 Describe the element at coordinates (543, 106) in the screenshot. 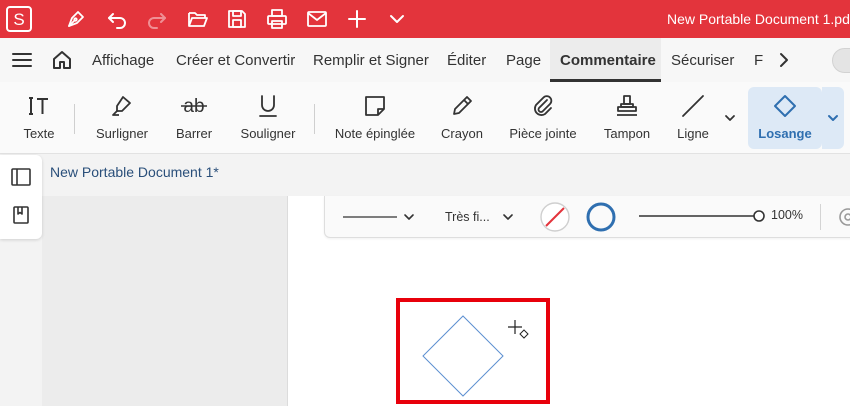

I see `paperclip-icon` at that location.